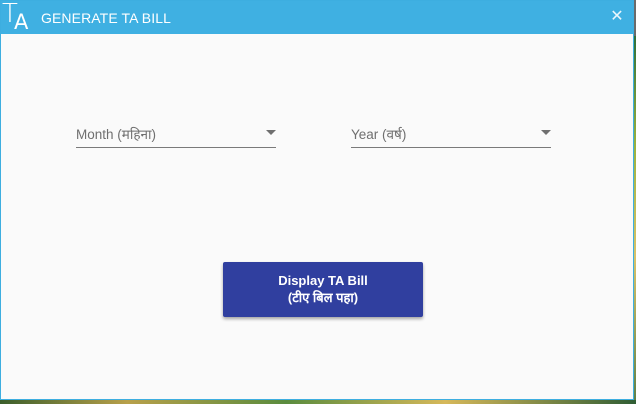 This screenshot has height=404, width=636. What do you see at coordinates (176, 133) in the screenshot?
I see `month-select: Month (महिना)` at bounding box center [176, 133].